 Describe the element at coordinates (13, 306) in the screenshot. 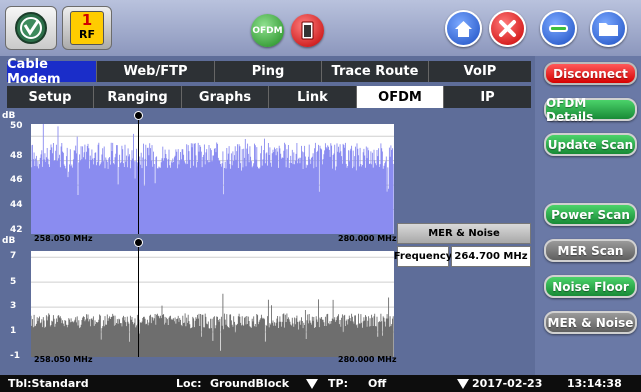

I see `bottom-chart-ytick: 3` at that location.